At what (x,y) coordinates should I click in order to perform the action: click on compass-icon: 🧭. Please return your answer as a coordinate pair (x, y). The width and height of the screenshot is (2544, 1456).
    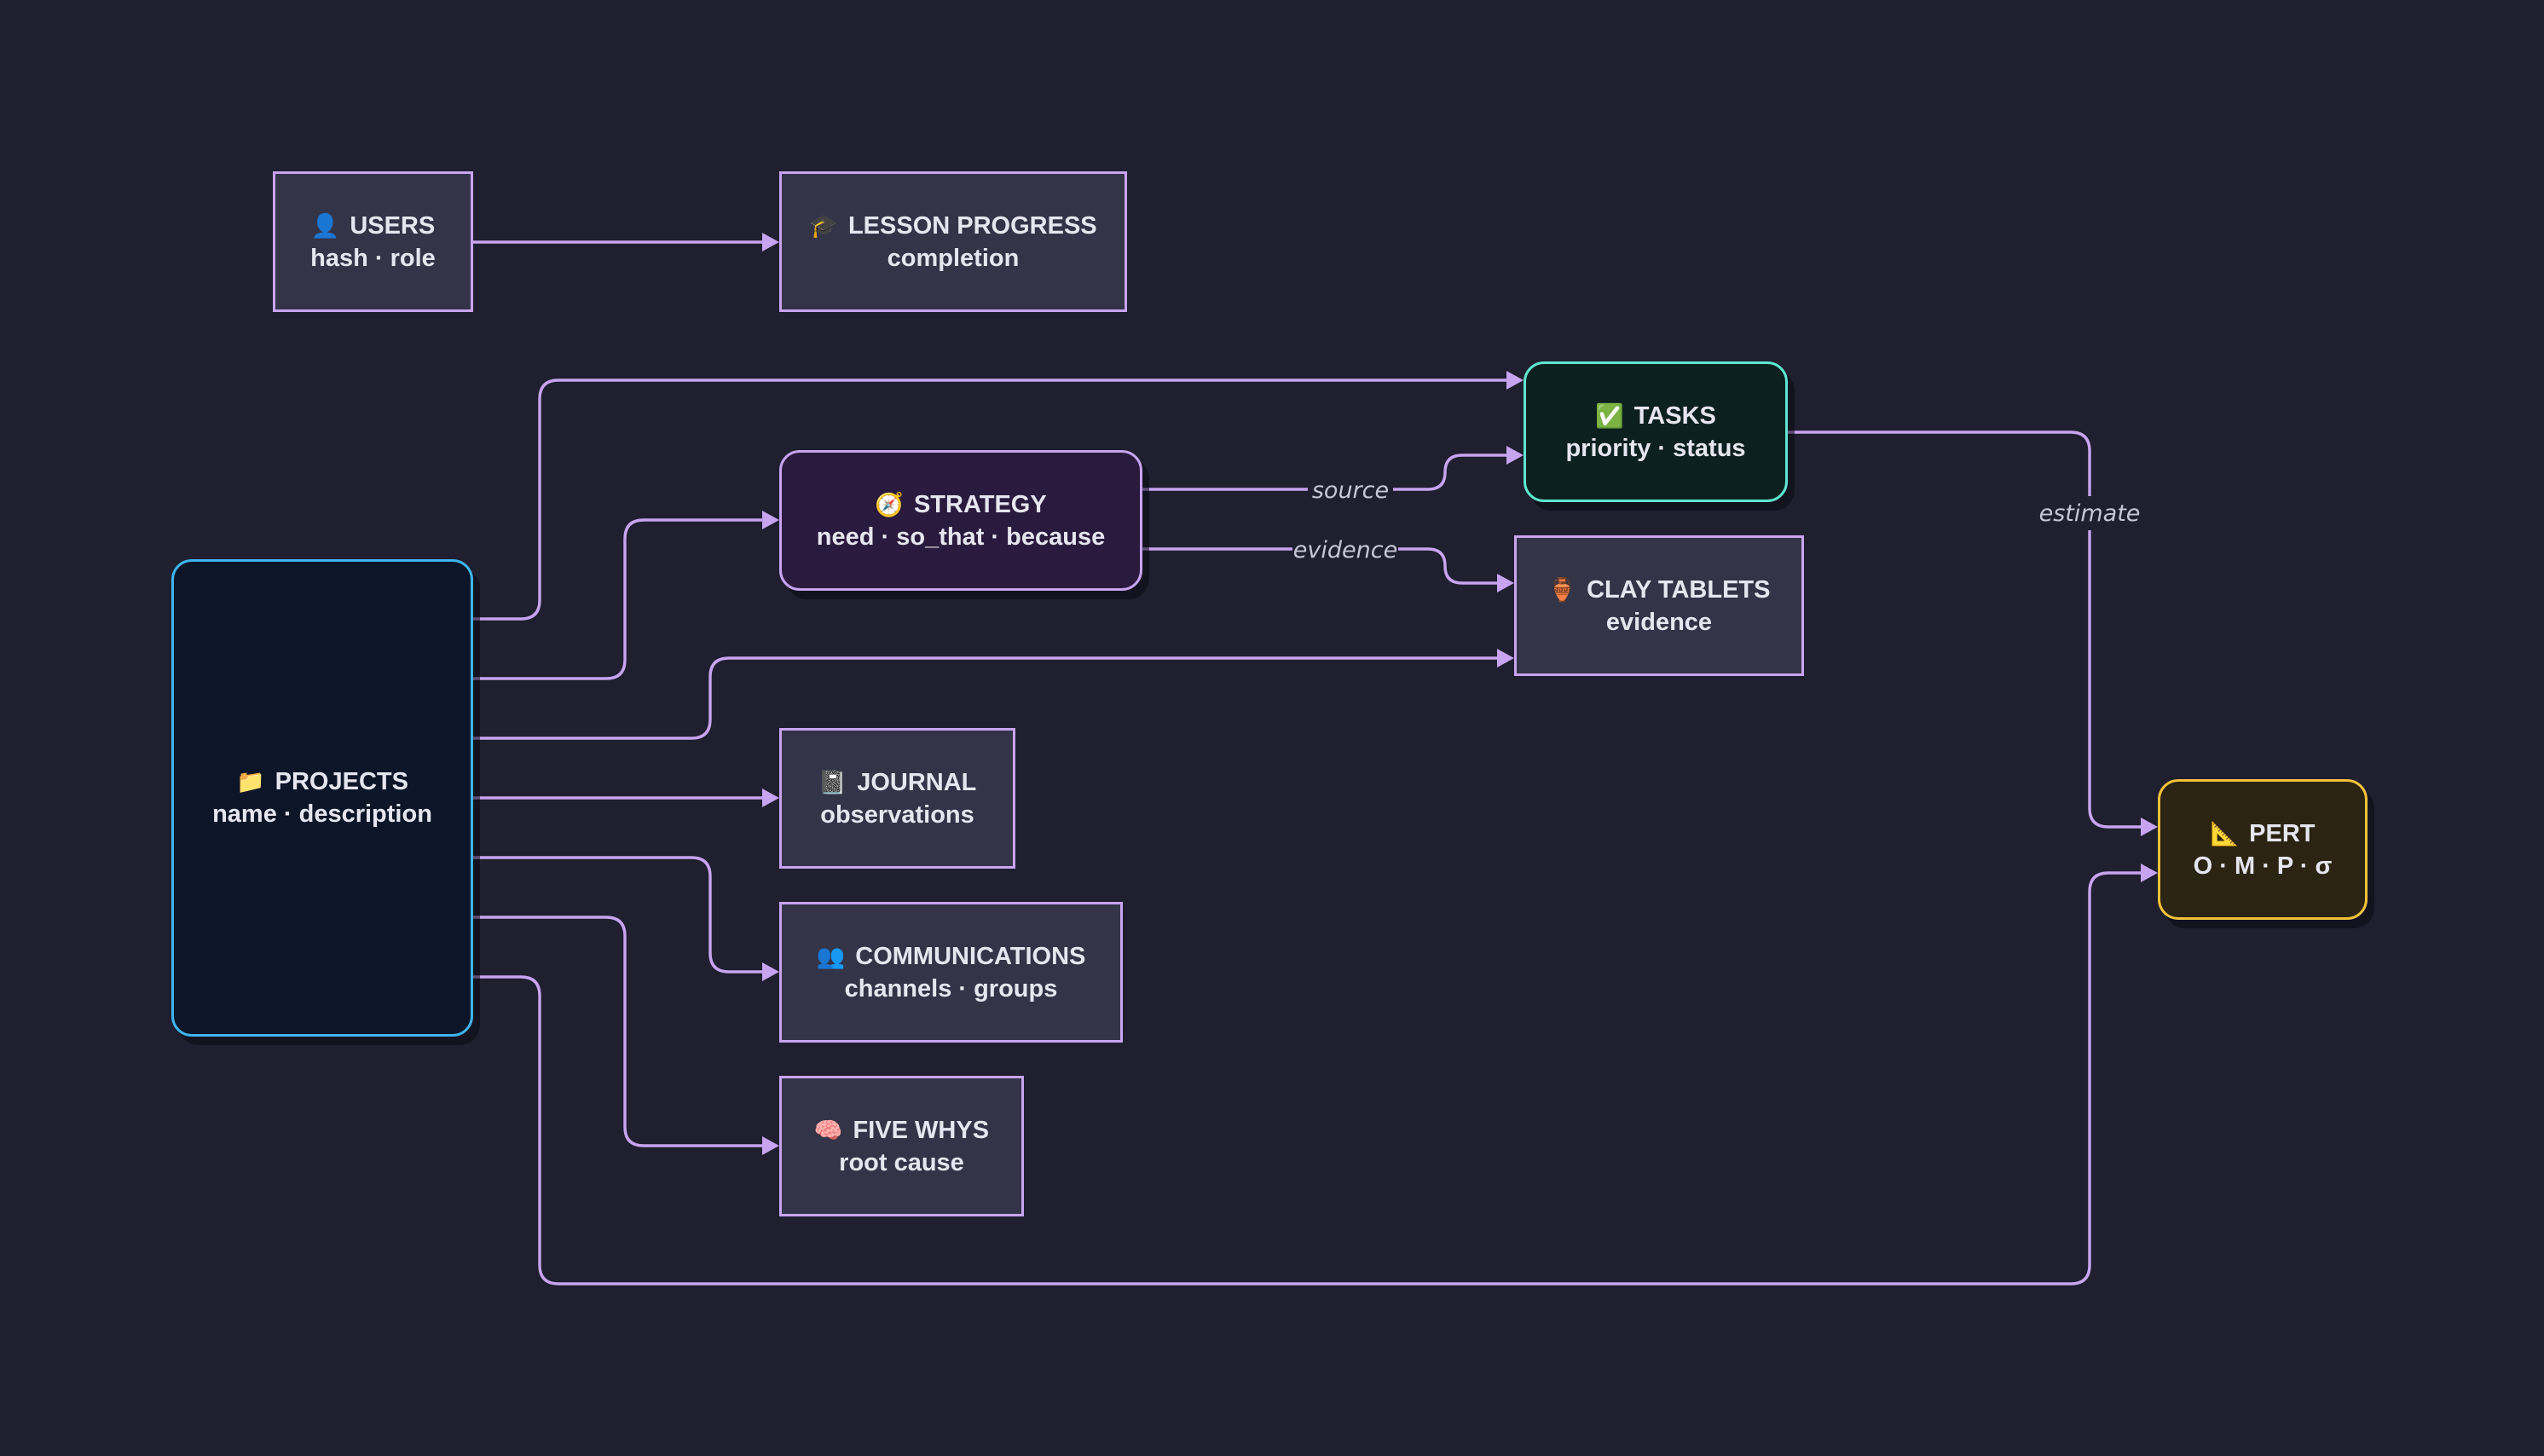
    Looking at the image, I should click on (890, 504).